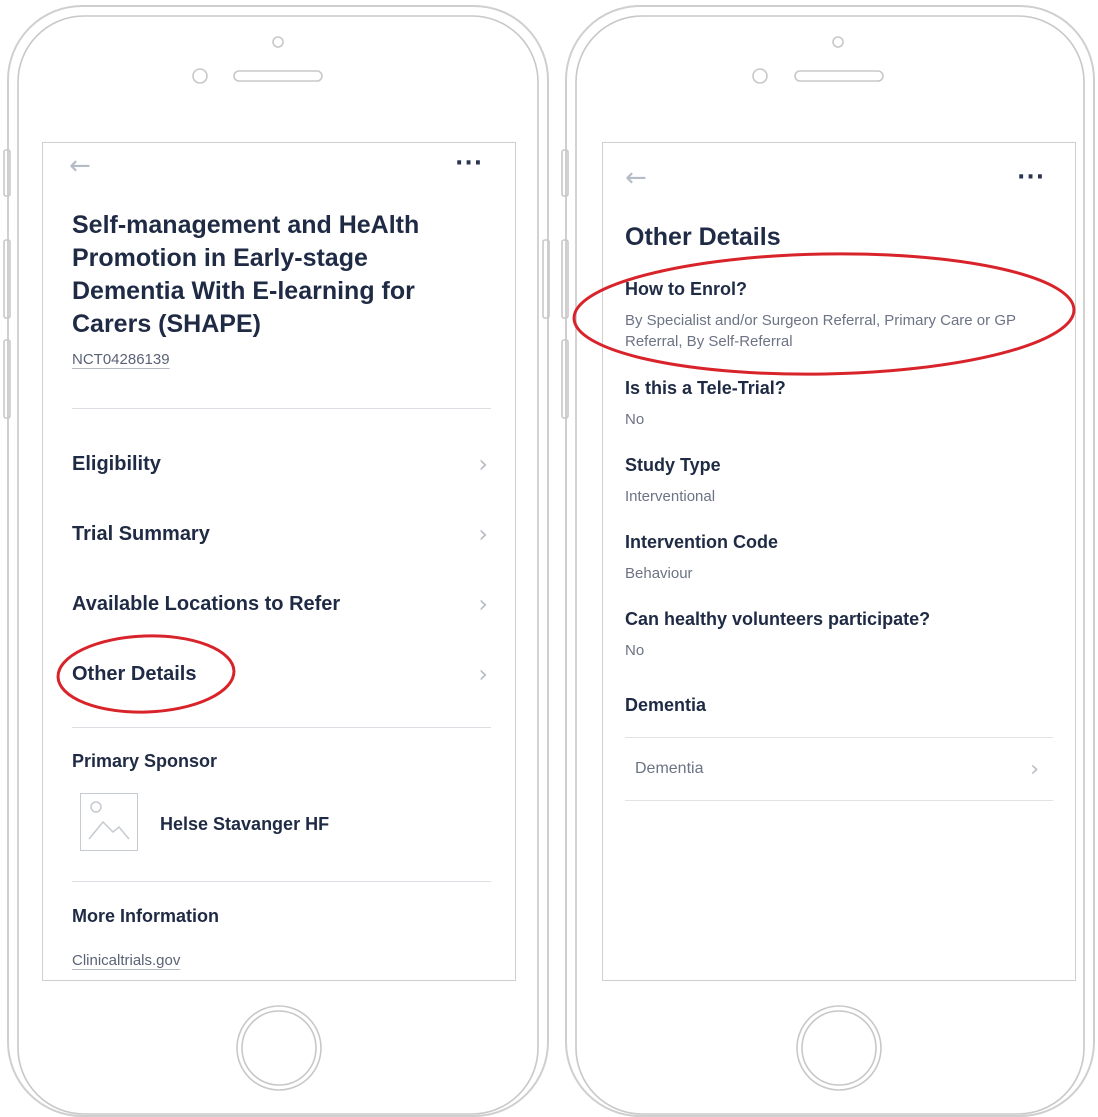 Image resolution: width=1098 pixels, height=1117 pixels. Describe the element at coordinates (145, 761) in the screenshot. I see `primary-sponsor-label: Primary Sponsor` at that location.